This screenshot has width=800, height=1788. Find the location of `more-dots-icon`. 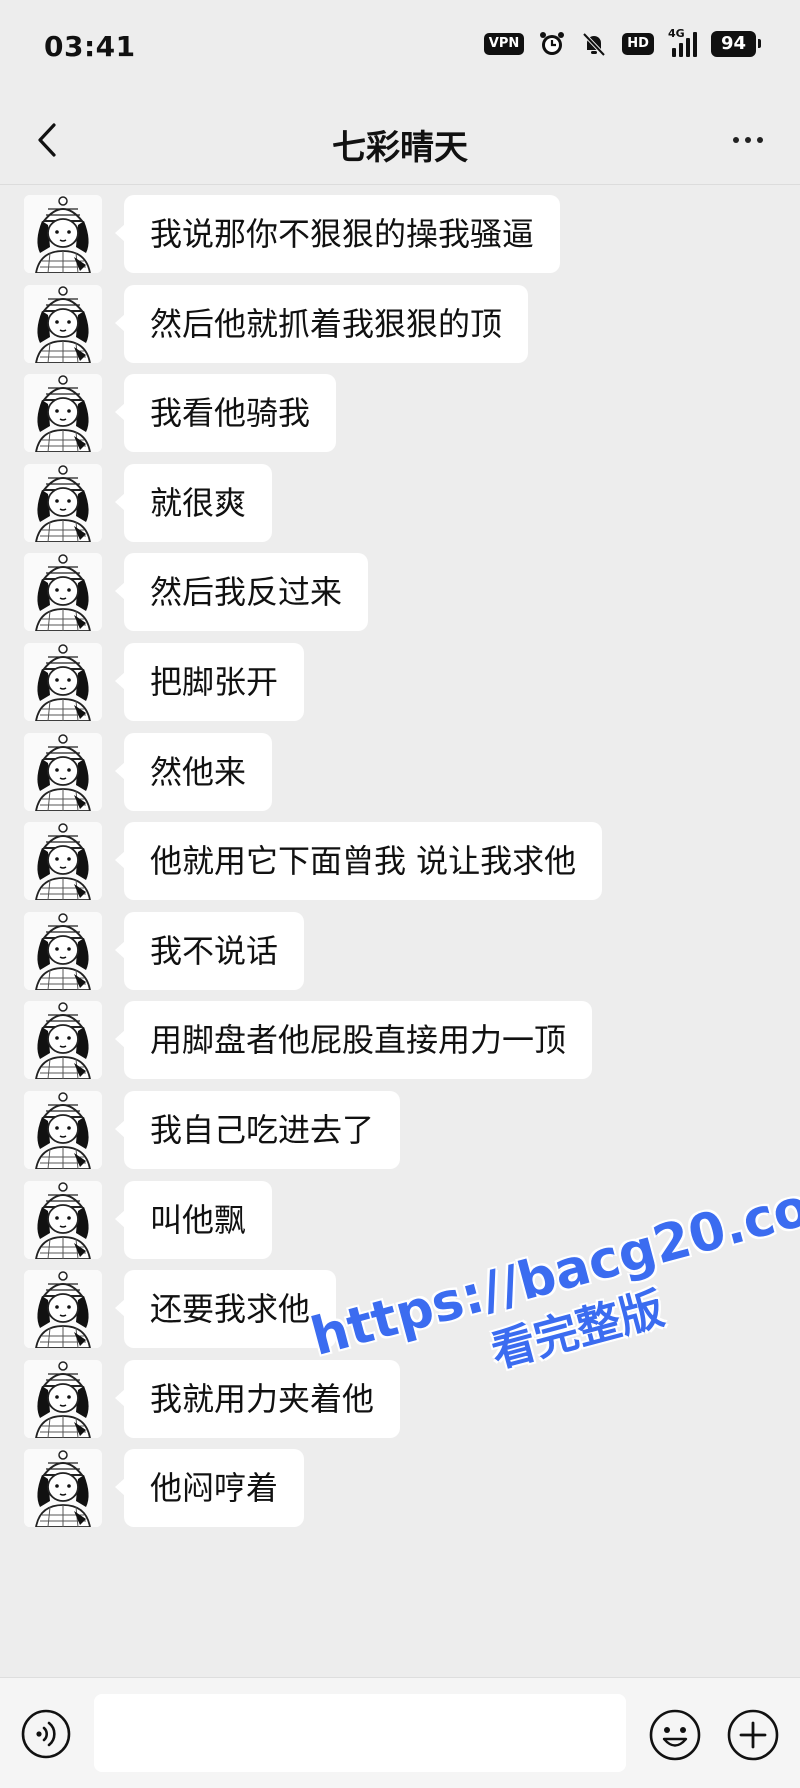

more-dots-icon is located at coordinates (736, 140).